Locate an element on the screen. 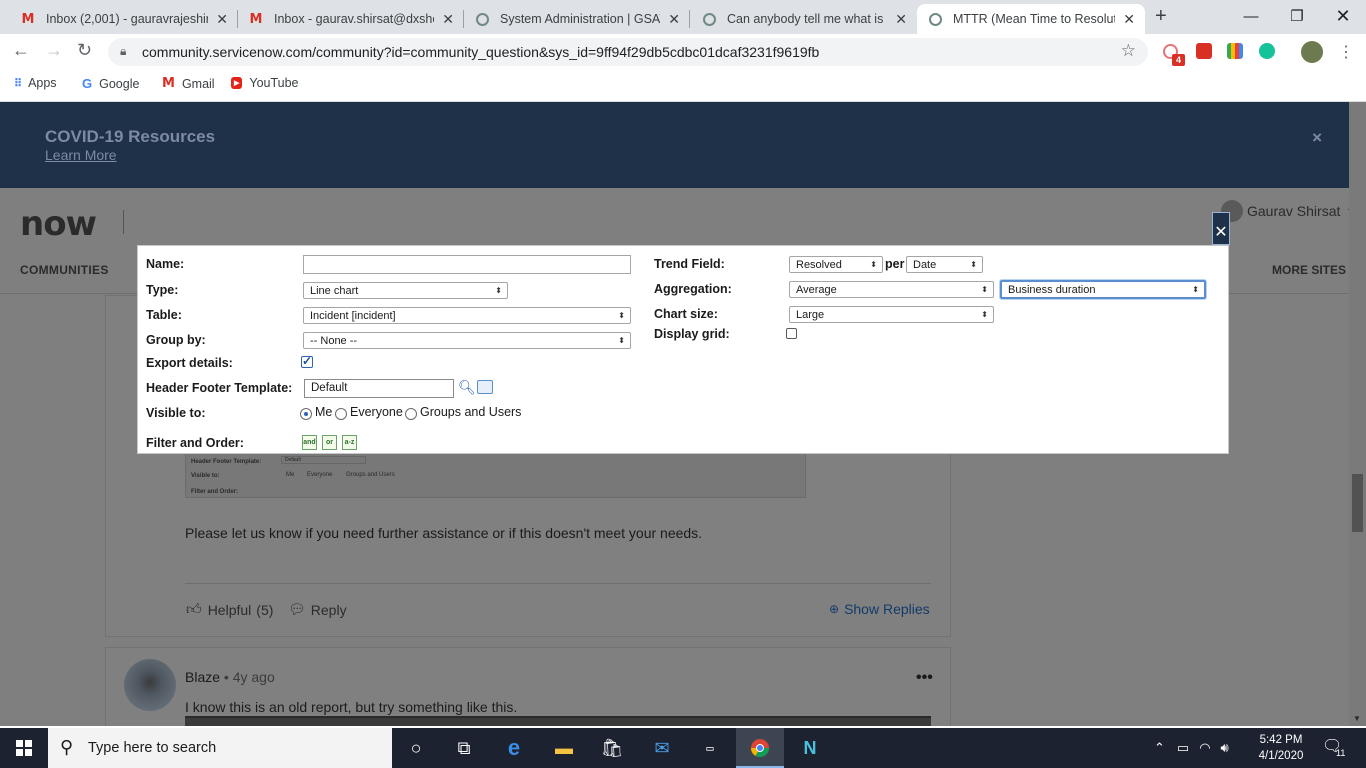 Image resolution: width=1366 pixels, height=768 pixels. terminal-icon: ▭ is located at coordinates (710, 748).